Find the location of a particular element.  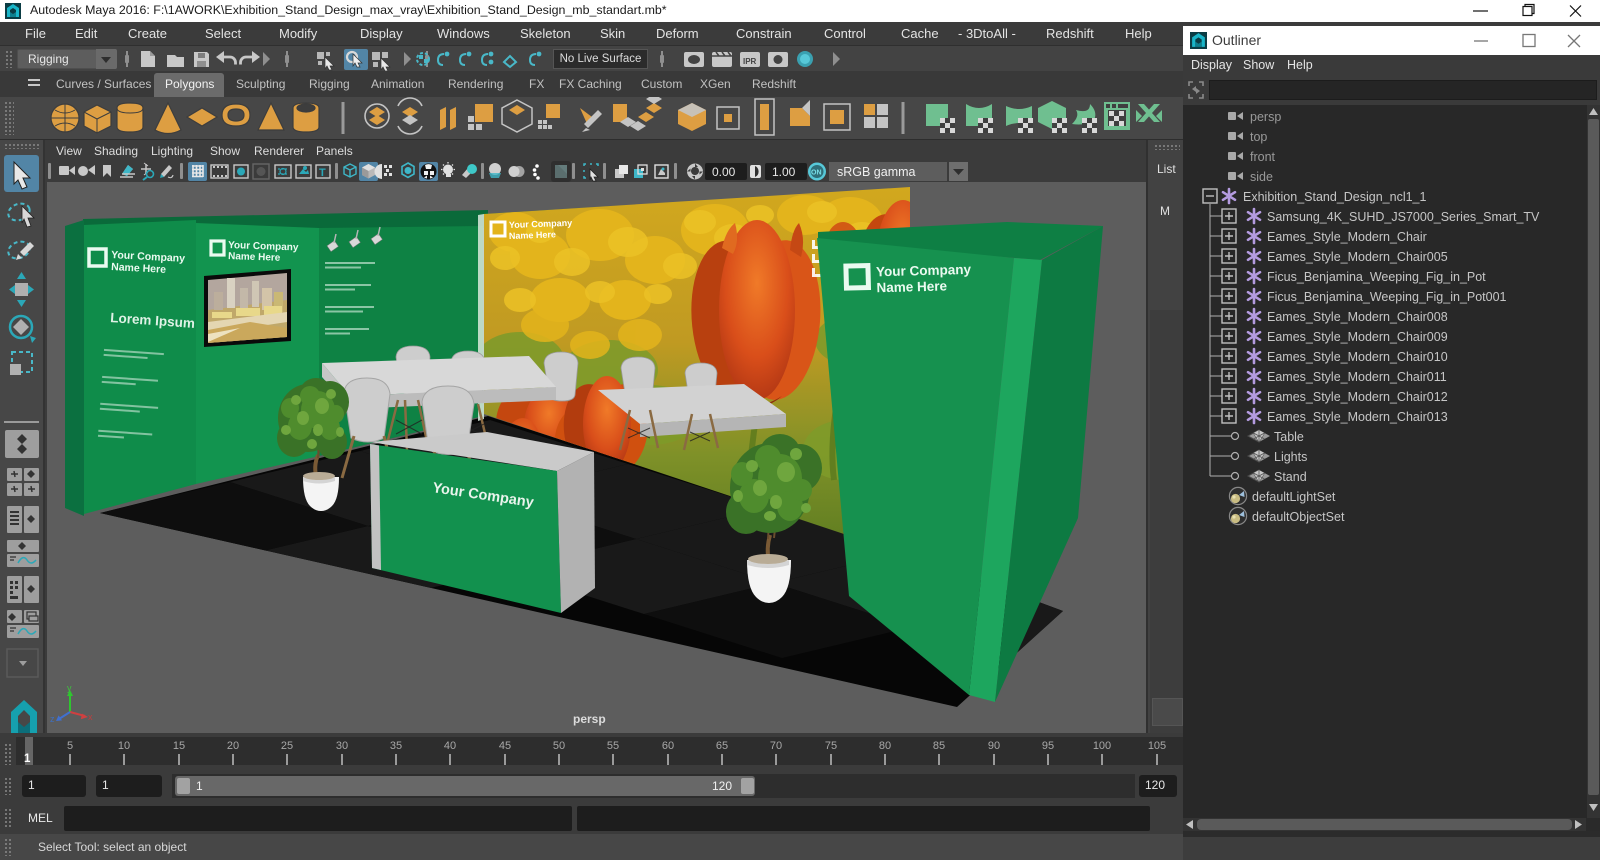

svg-text: top is located at coordinates (1258, 137).